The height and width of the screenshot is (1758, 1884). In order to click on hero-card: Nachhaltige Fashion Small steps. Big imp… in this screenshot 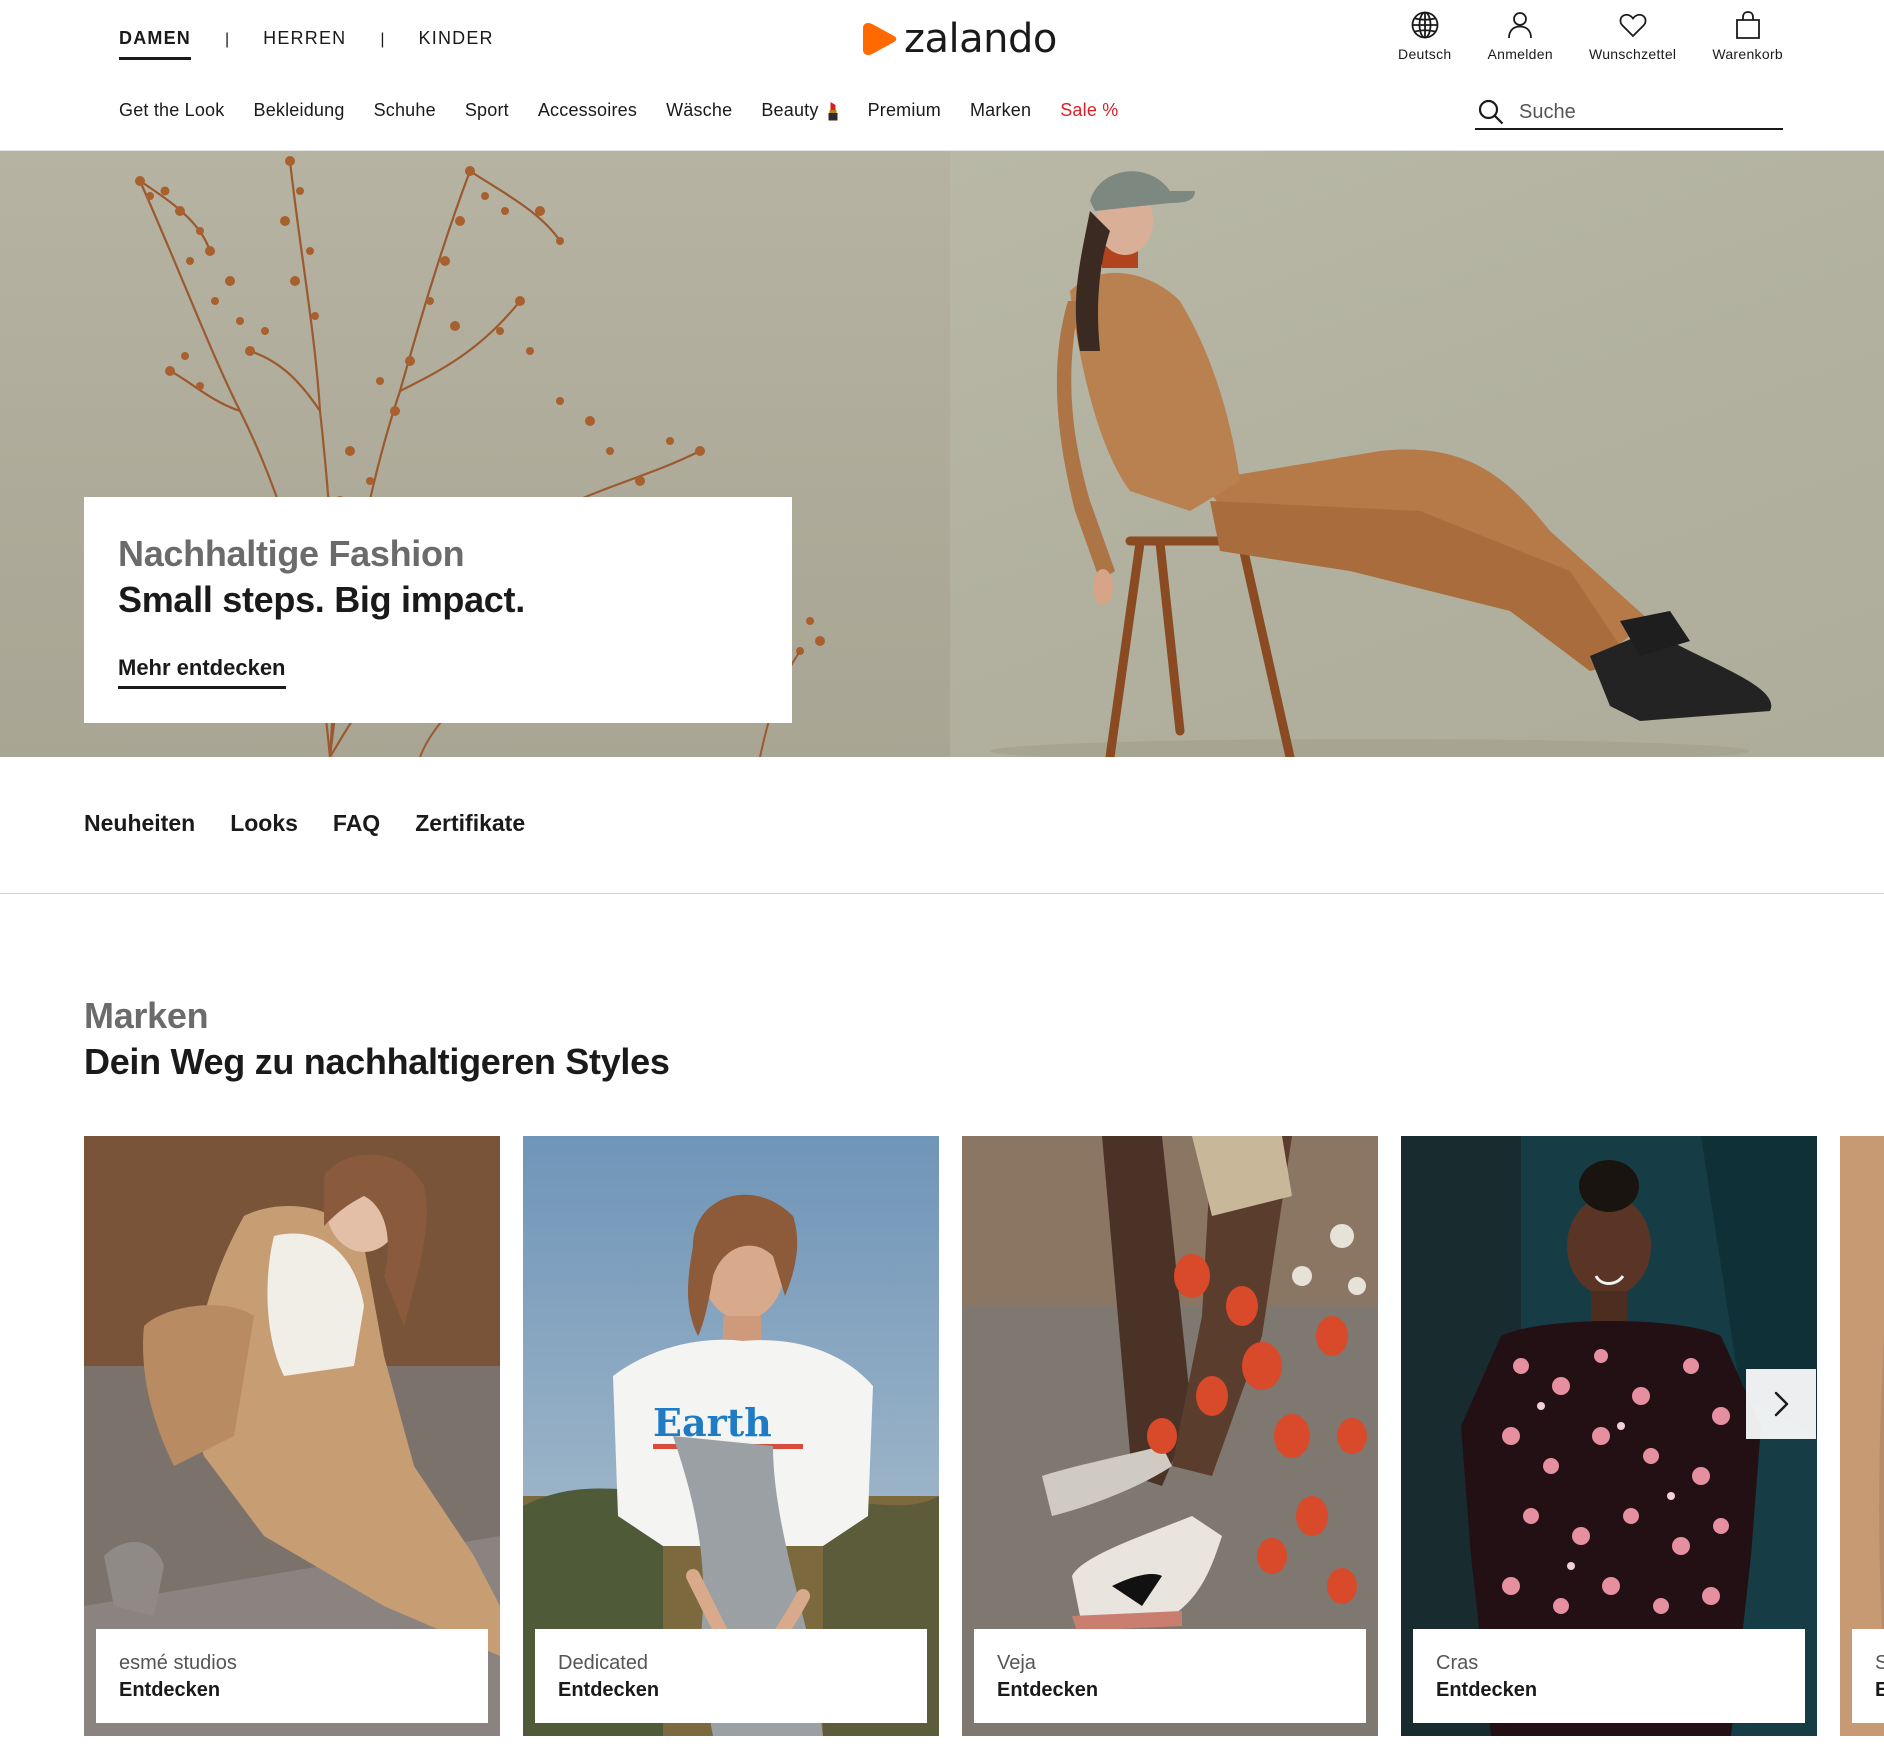, I will do `click(438, 610)`.